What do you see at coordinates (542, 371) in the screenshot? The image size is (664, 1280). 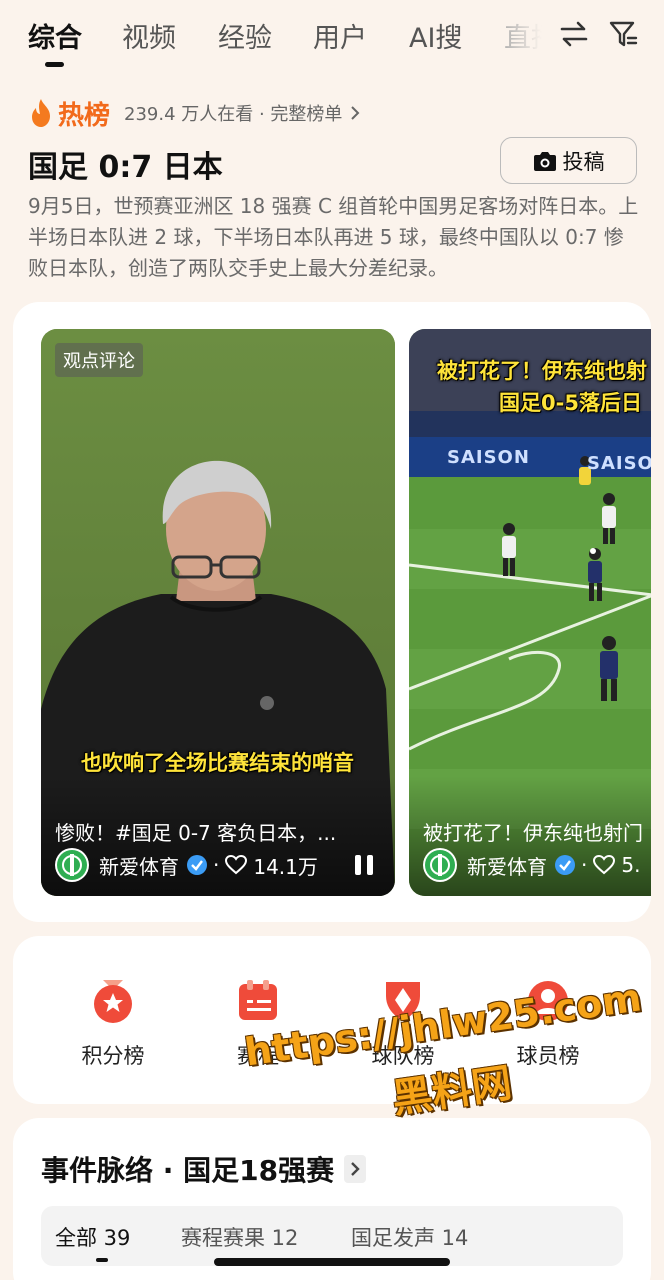 I see `video-overlay-line1: 被打花了！伊东纯也射` at bounding box center [542, 371].